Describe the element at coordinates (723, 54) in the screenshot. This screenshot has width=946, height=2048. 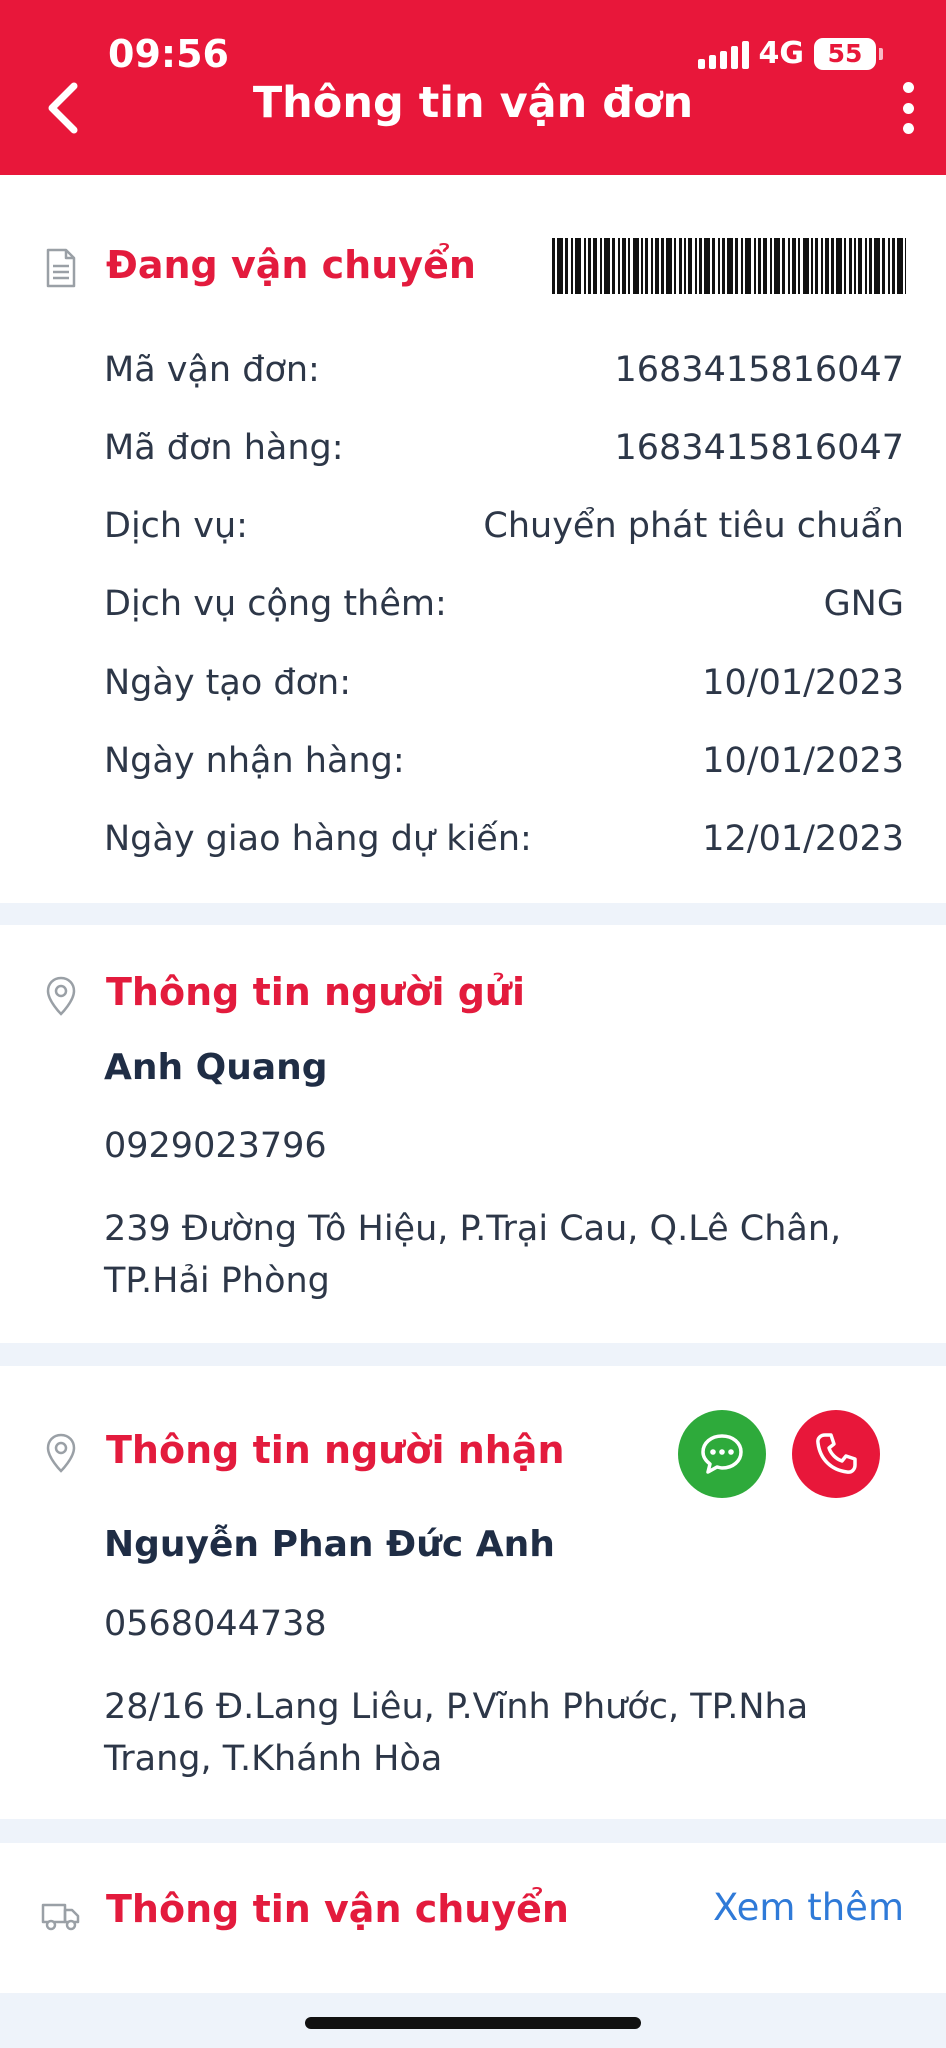
I see `signal-icon` at that location.